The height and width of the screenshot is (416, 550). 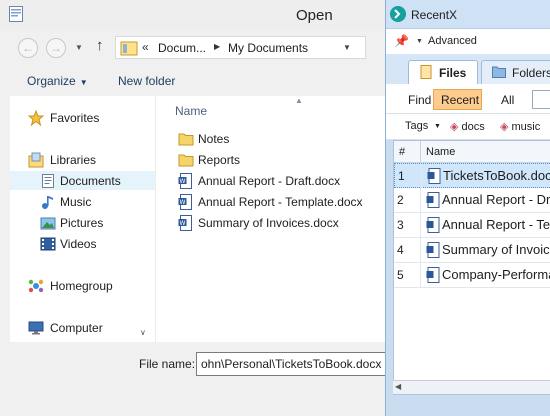 What do you see at coordinates (90, 181) in the screenshot?
I see `nav-label: Documents` at bounding box center [90, 181].